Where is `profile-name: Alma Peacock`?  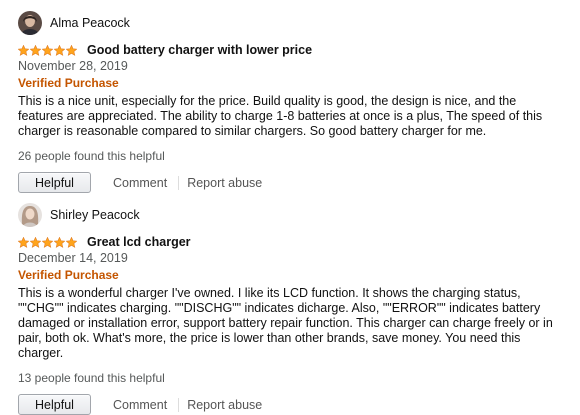
profile-name: Alma Peacock is located at coordinates (90, 23).